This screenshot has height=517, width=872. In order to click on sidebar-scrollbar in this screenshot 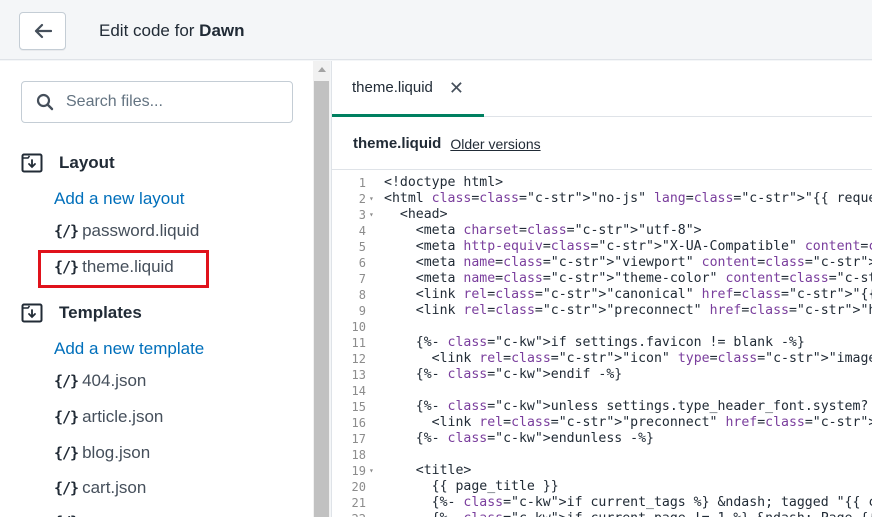, I will do `click(321, 289)`.